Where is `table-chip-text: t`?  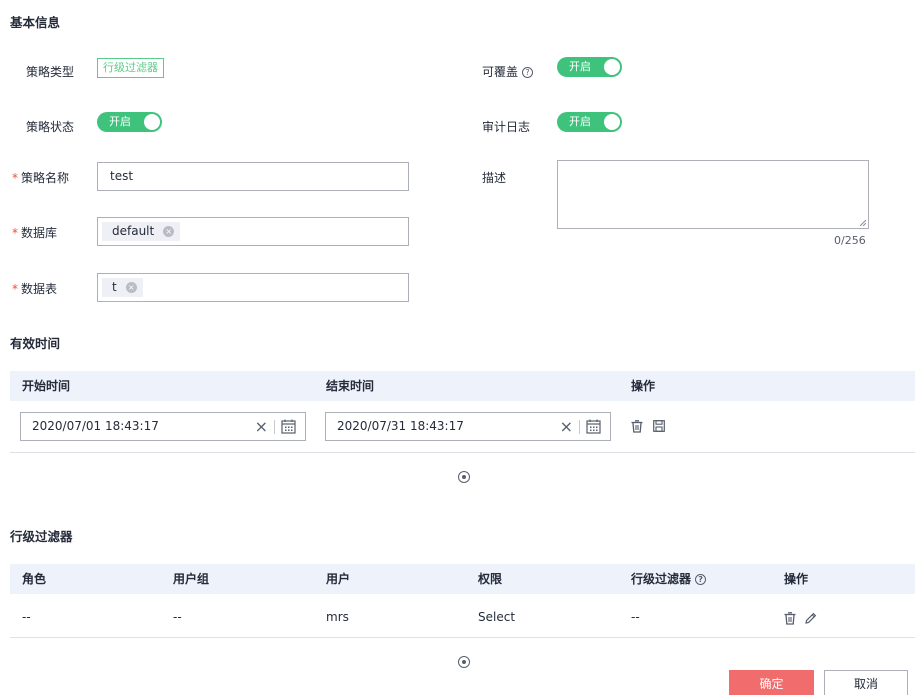
table-chip-text: t is located at coordinates (114, 287).